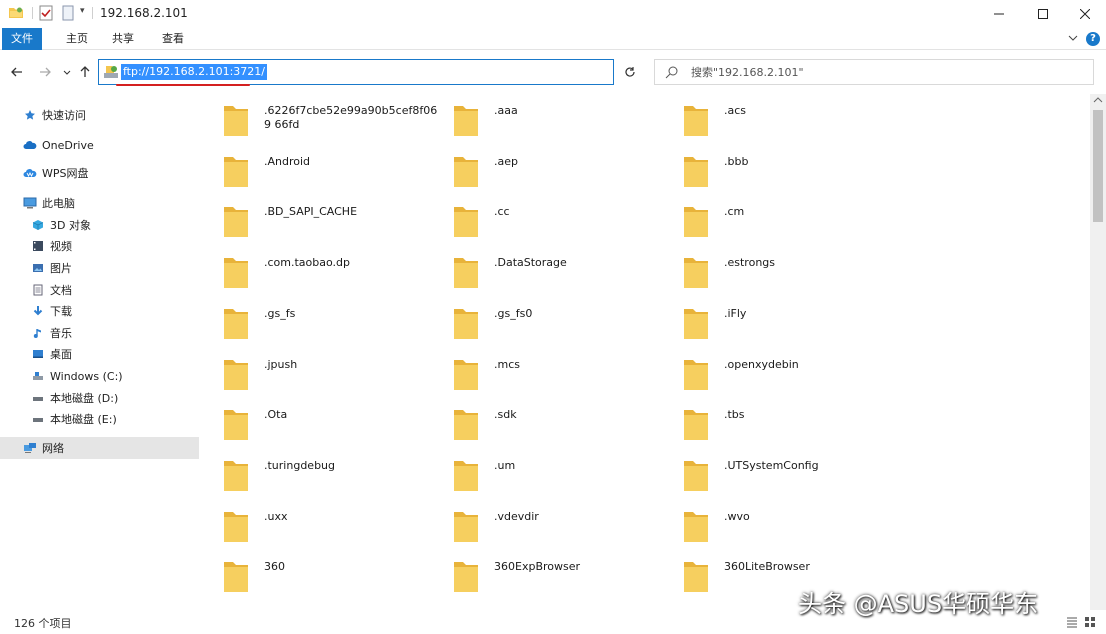 Image resolution: width=1106 pixels, height=634 pixels. Describe the element at coordinates (22, 39) in the screenshot. I see `tab-file: 文件` at that location.